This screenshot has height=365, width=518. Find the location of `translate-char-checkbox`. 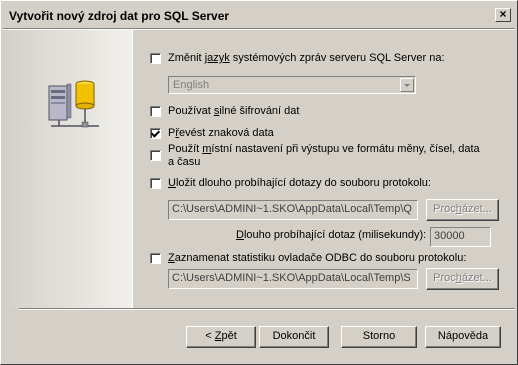

translate-char-checkbox is located at coordinates (155, 133).